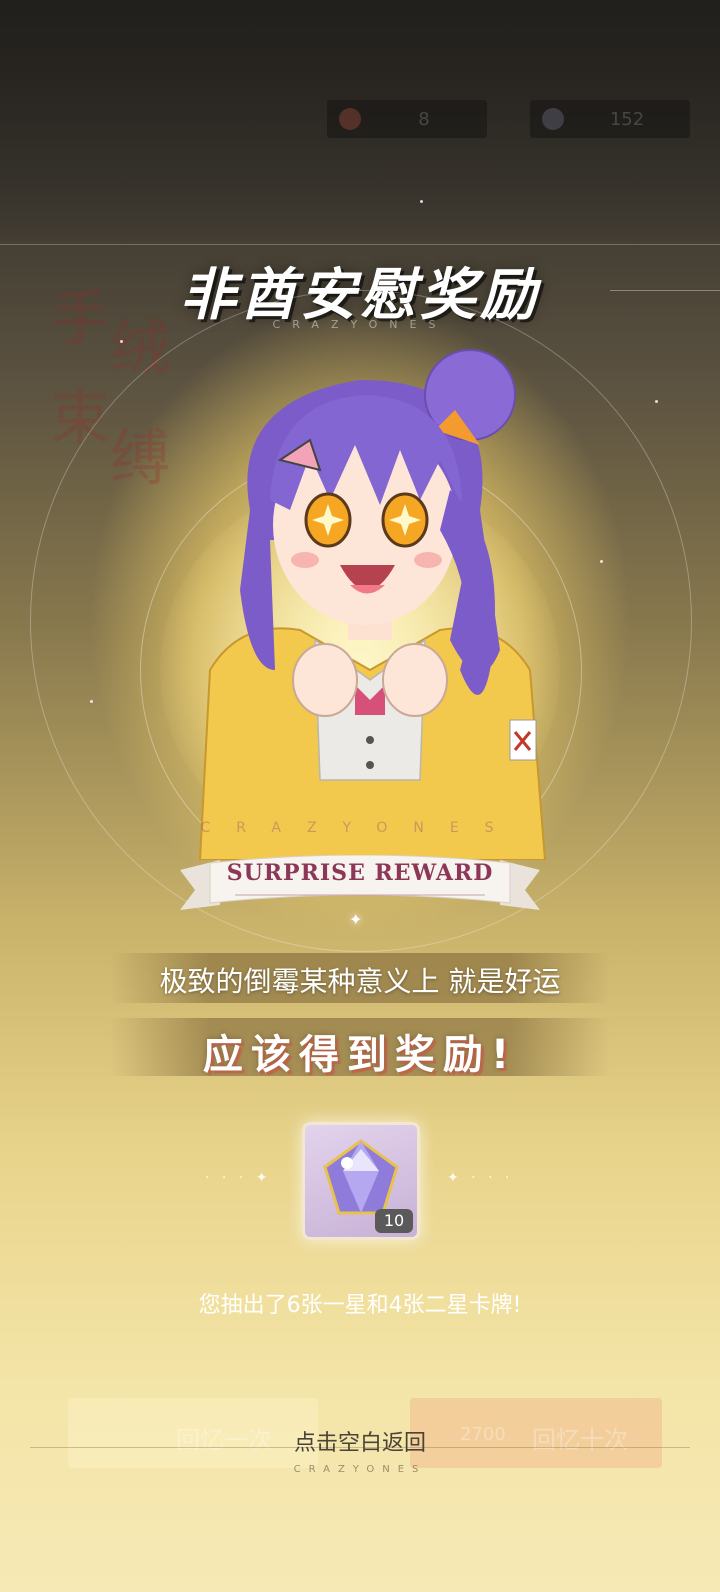 The height and width of the screenshot is (1592, 720). Describe the element at coordinates (360, 1469) in the screenshot. I see `footer-brand: CRAZYONES` at that location.